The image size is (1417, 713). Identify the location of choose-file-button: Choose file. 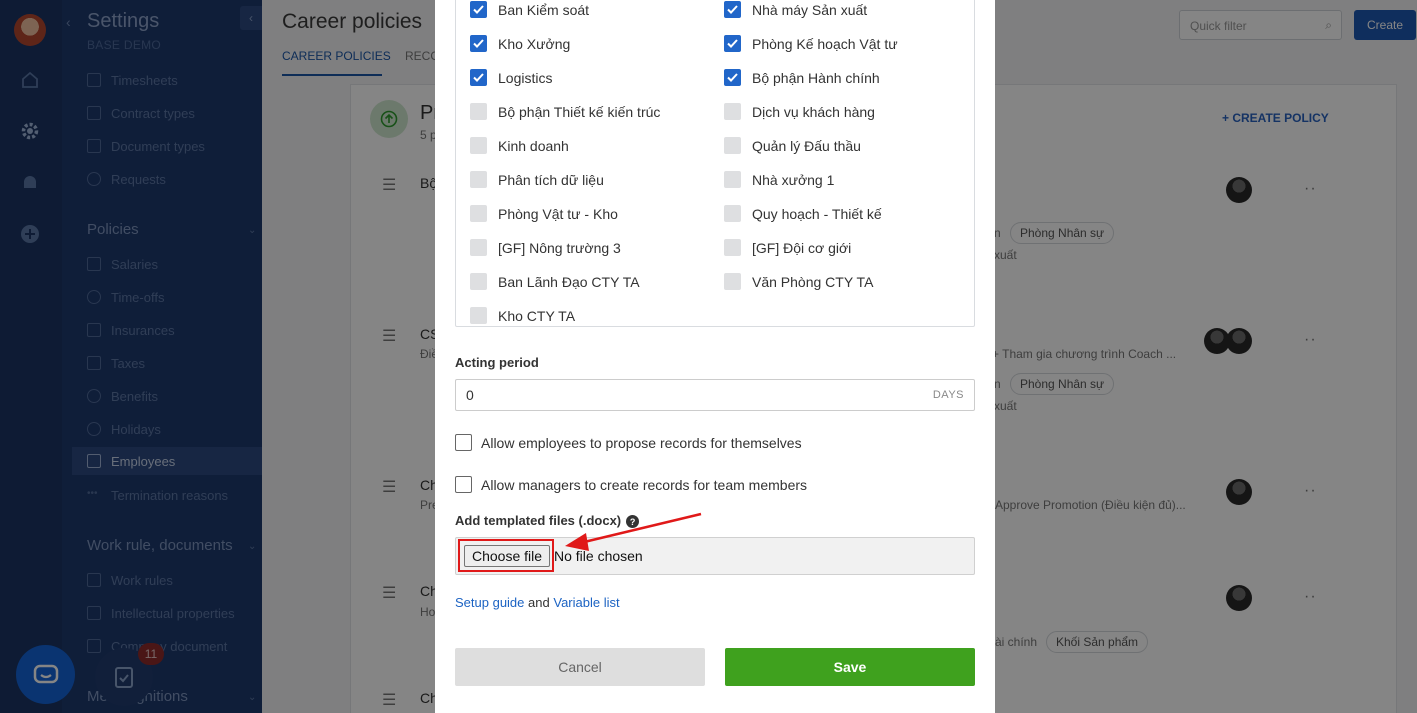
(507, 556).